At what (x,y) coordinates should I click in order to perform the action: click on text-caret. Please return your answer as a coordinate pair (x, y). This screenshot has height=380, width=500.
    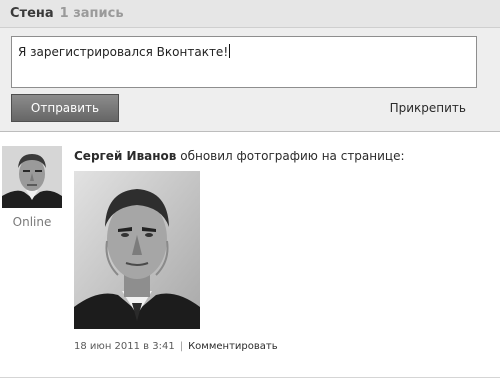
    Looking at the image, I should click on (230, 51).